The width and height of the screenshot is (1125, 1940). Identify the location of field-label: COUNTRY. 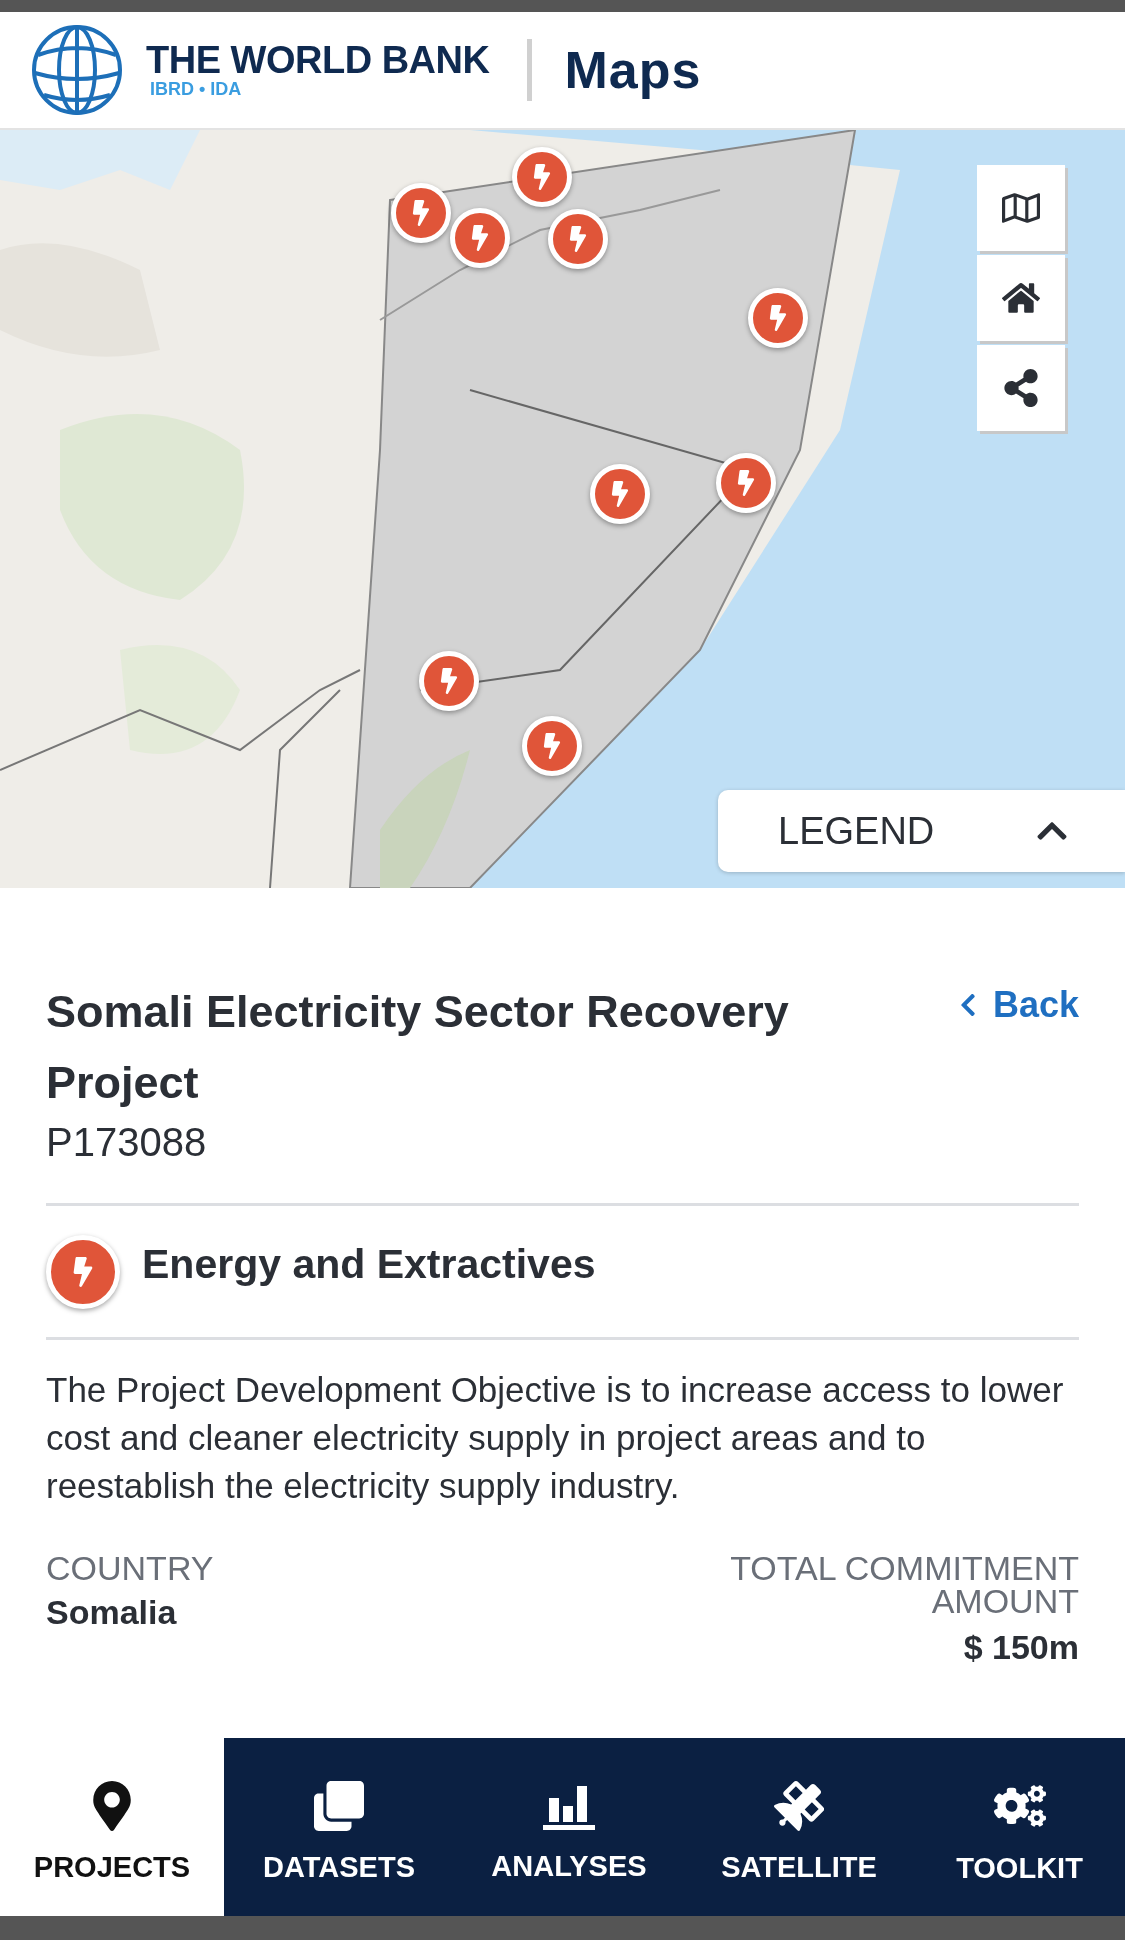
(130, 1568).